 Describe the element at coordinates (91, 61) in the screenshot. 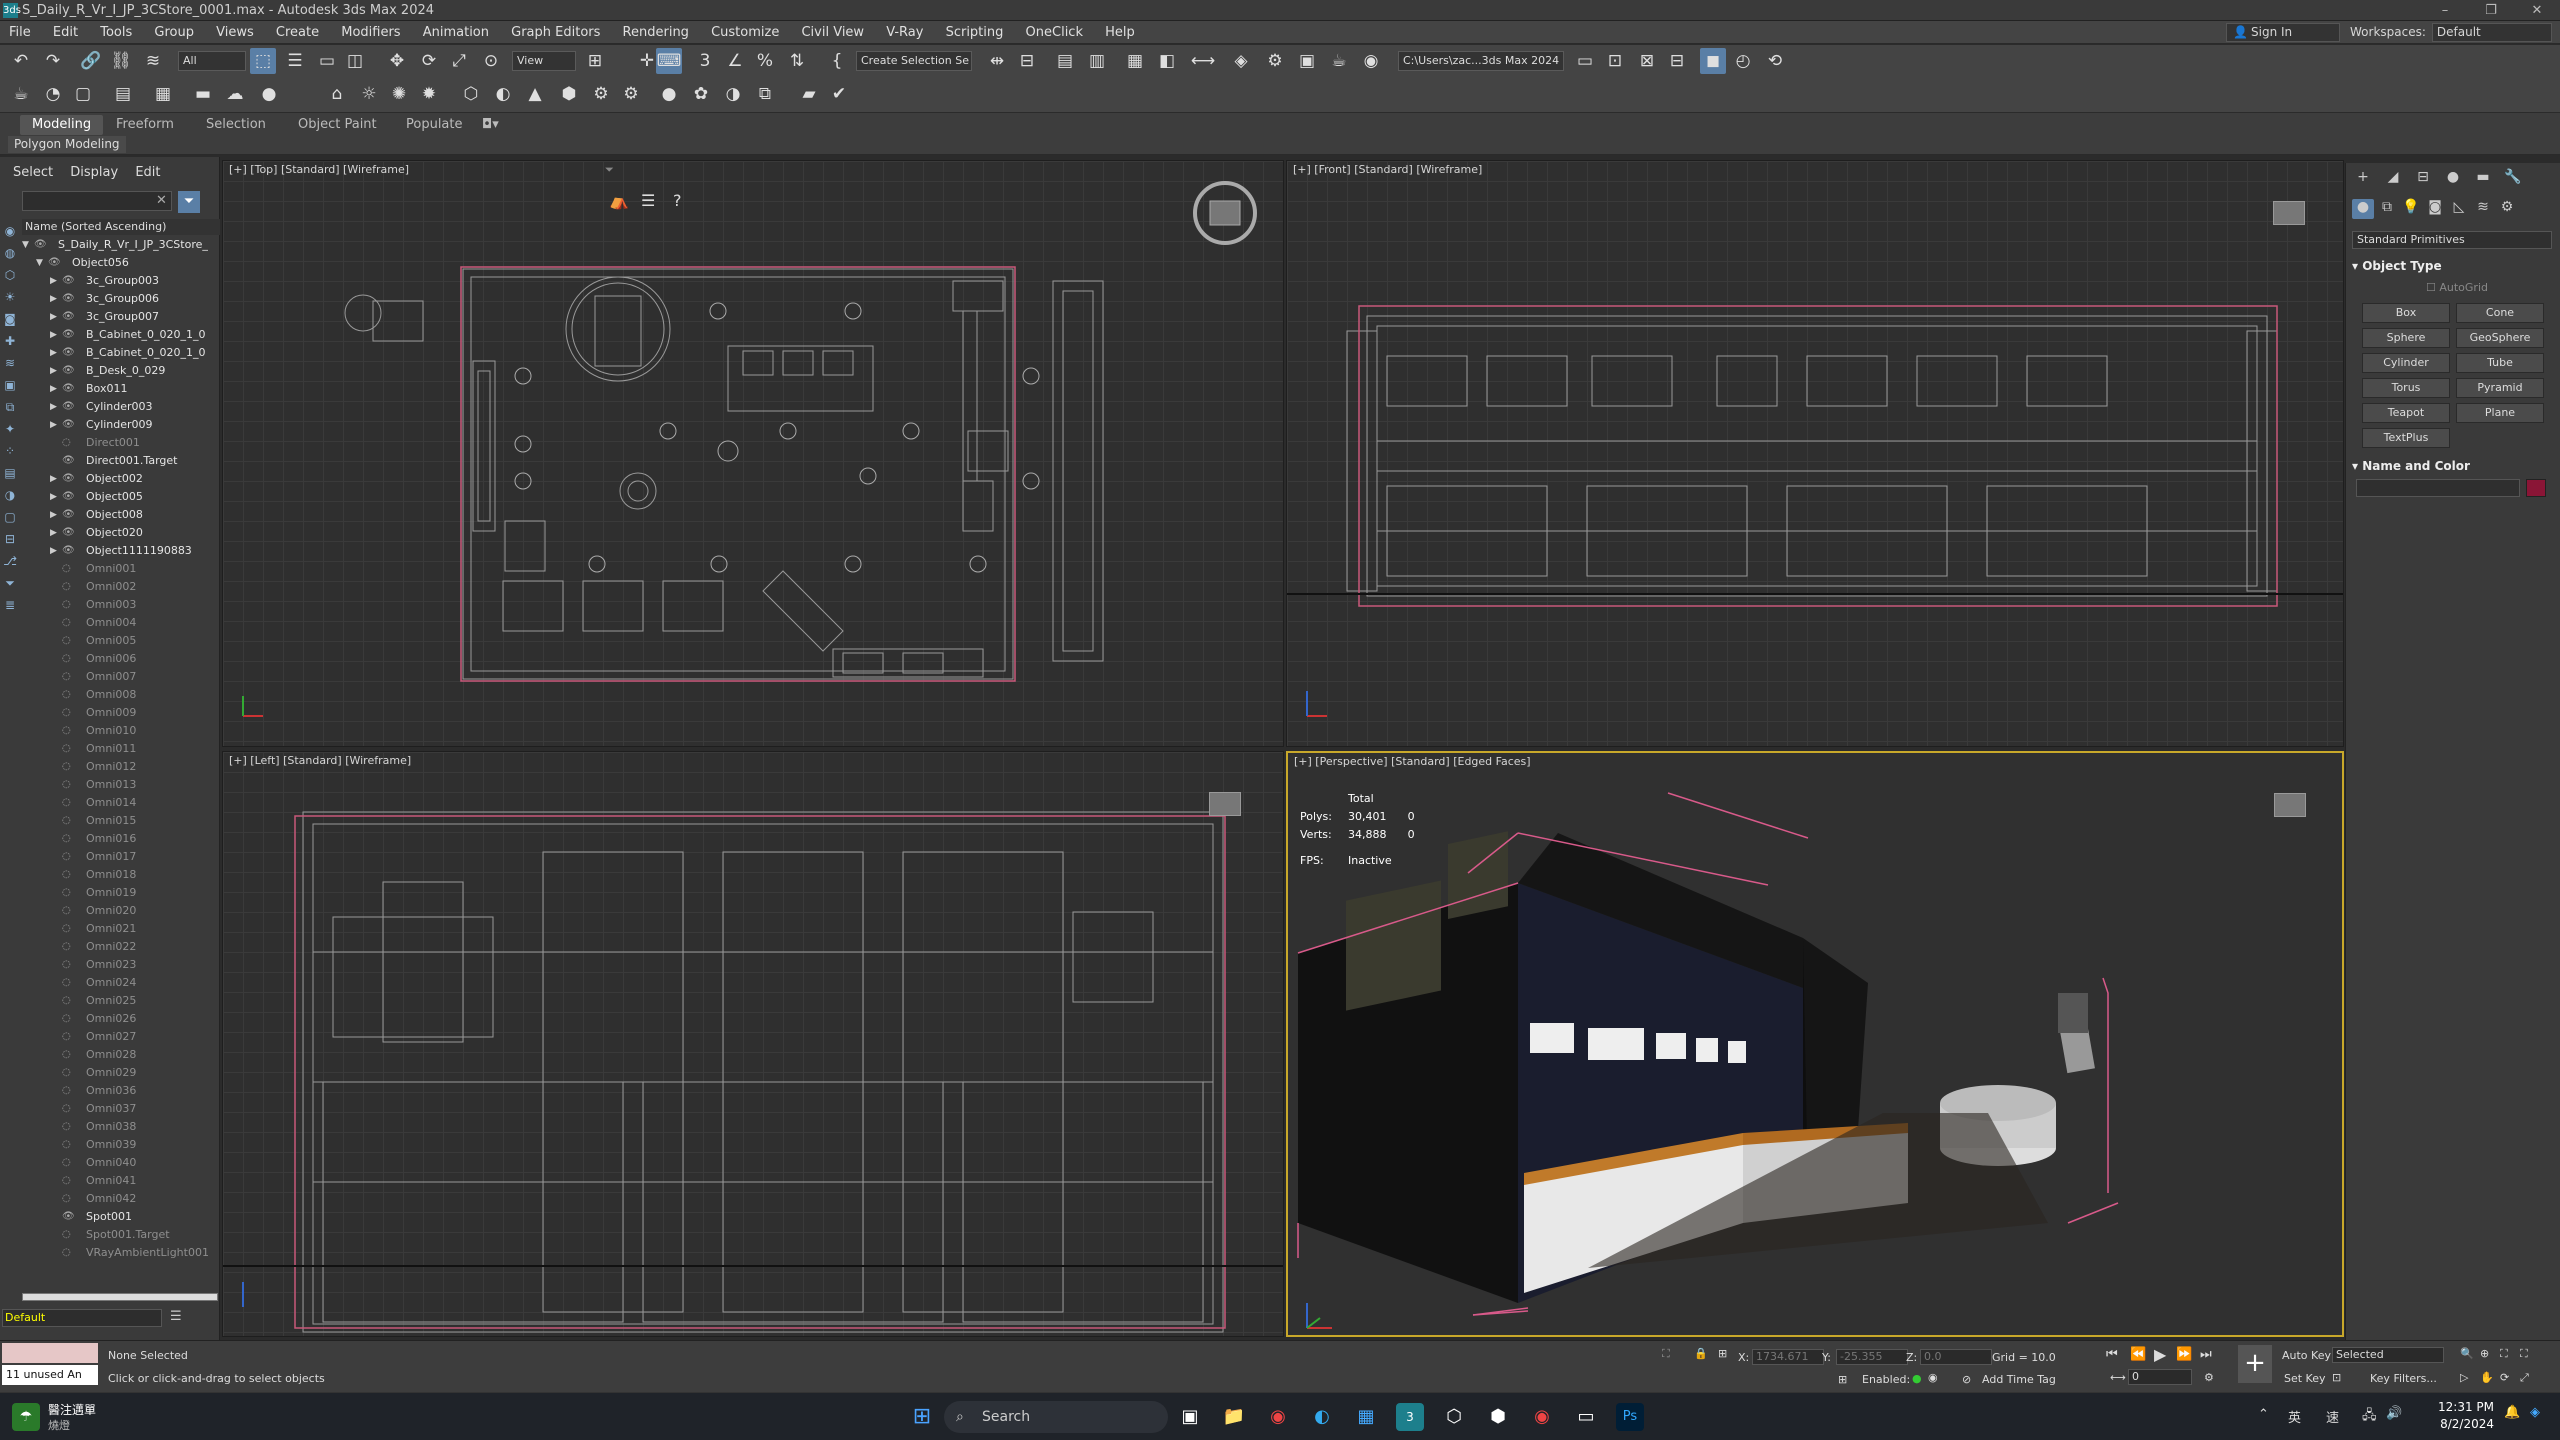

I see `link-icon: 🔗` at that location.